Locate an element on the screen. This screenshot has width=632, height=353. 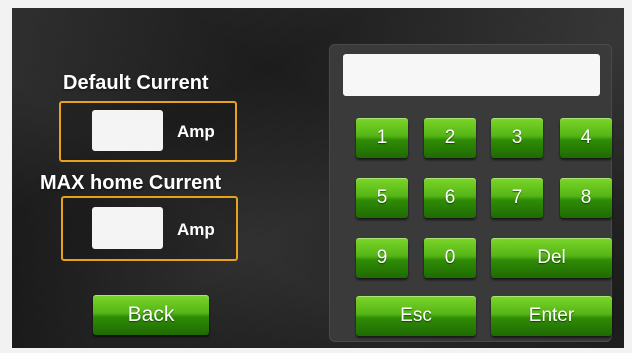
key-8-button: 8 is located at coordinates (586, 198).